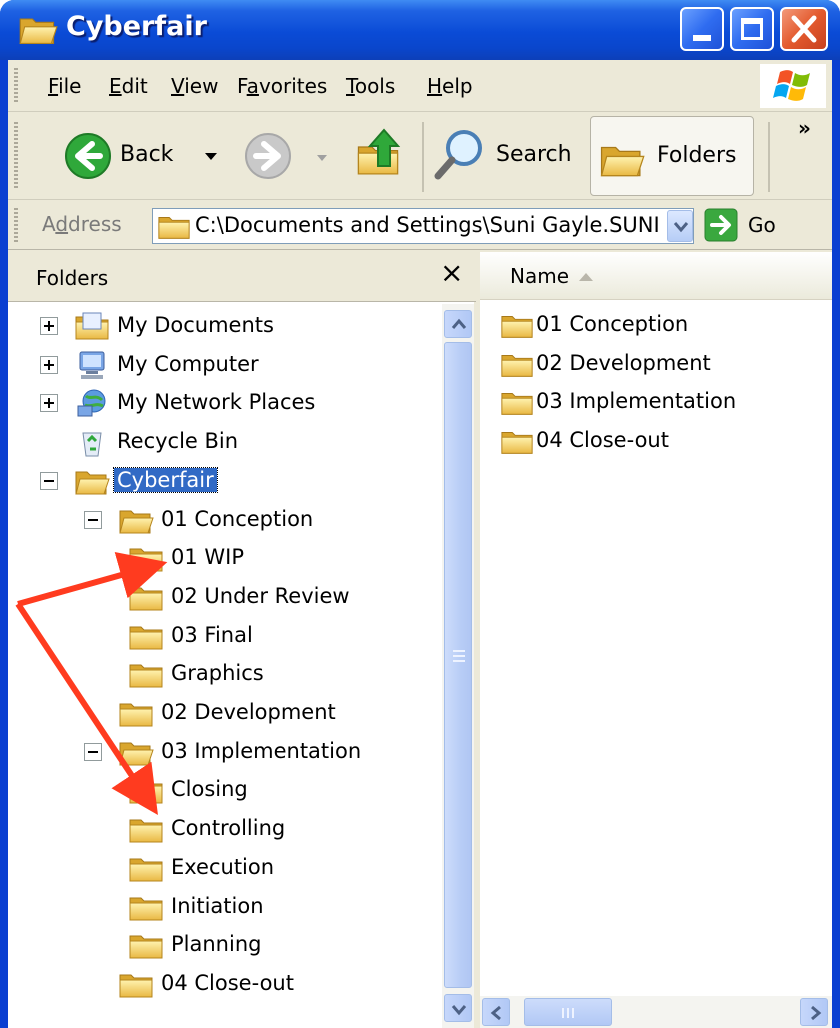 The height and width of the screenshot is (1028, 840). I want to click on tree-item: Planning, so click(223, 945).